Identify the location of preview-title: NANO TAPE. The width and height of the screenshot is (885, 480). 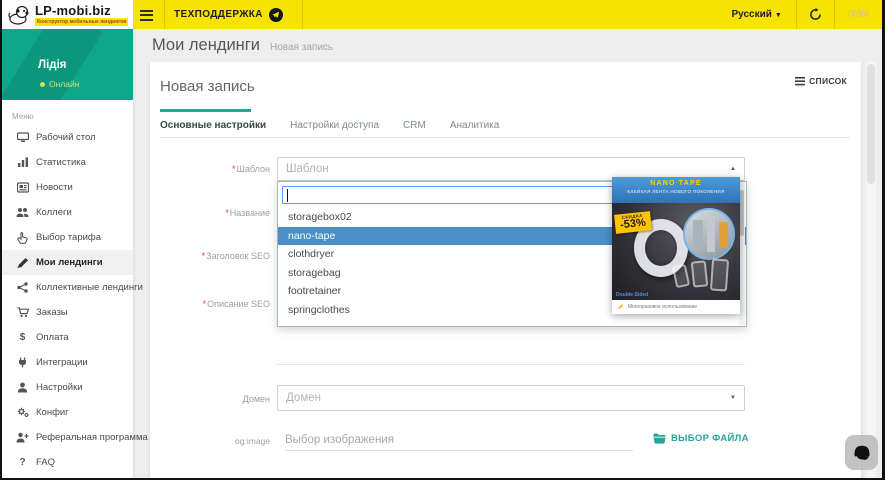
(676, 183).